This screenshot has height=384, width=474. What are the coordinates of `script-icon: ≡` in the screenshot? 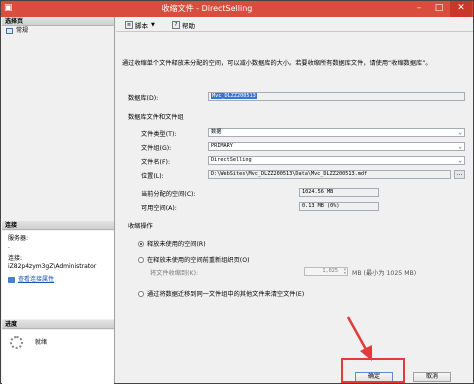 It's located at (129, 24).